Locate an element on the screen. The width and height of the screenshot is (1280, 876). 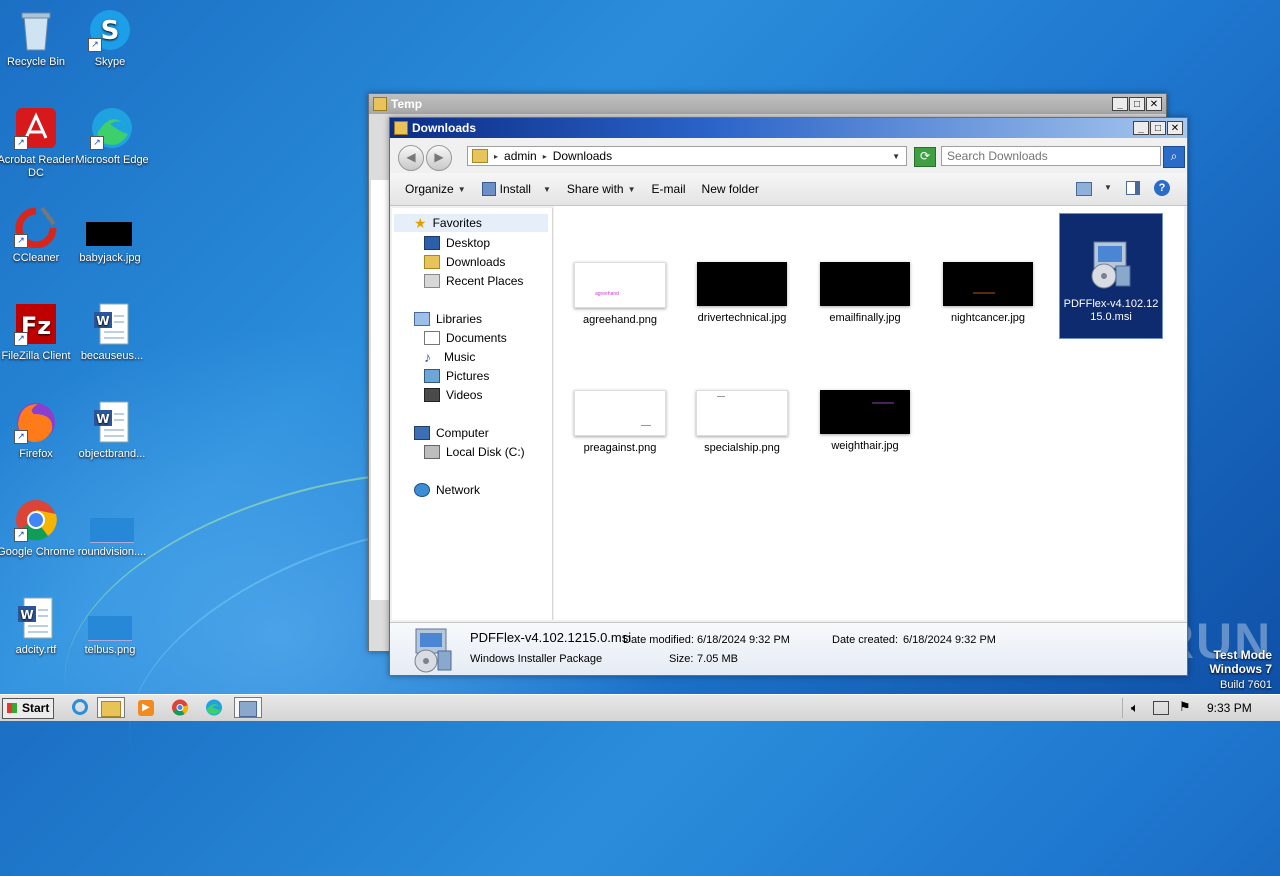
email-button: E-mail is located at coordinates (669, 189).